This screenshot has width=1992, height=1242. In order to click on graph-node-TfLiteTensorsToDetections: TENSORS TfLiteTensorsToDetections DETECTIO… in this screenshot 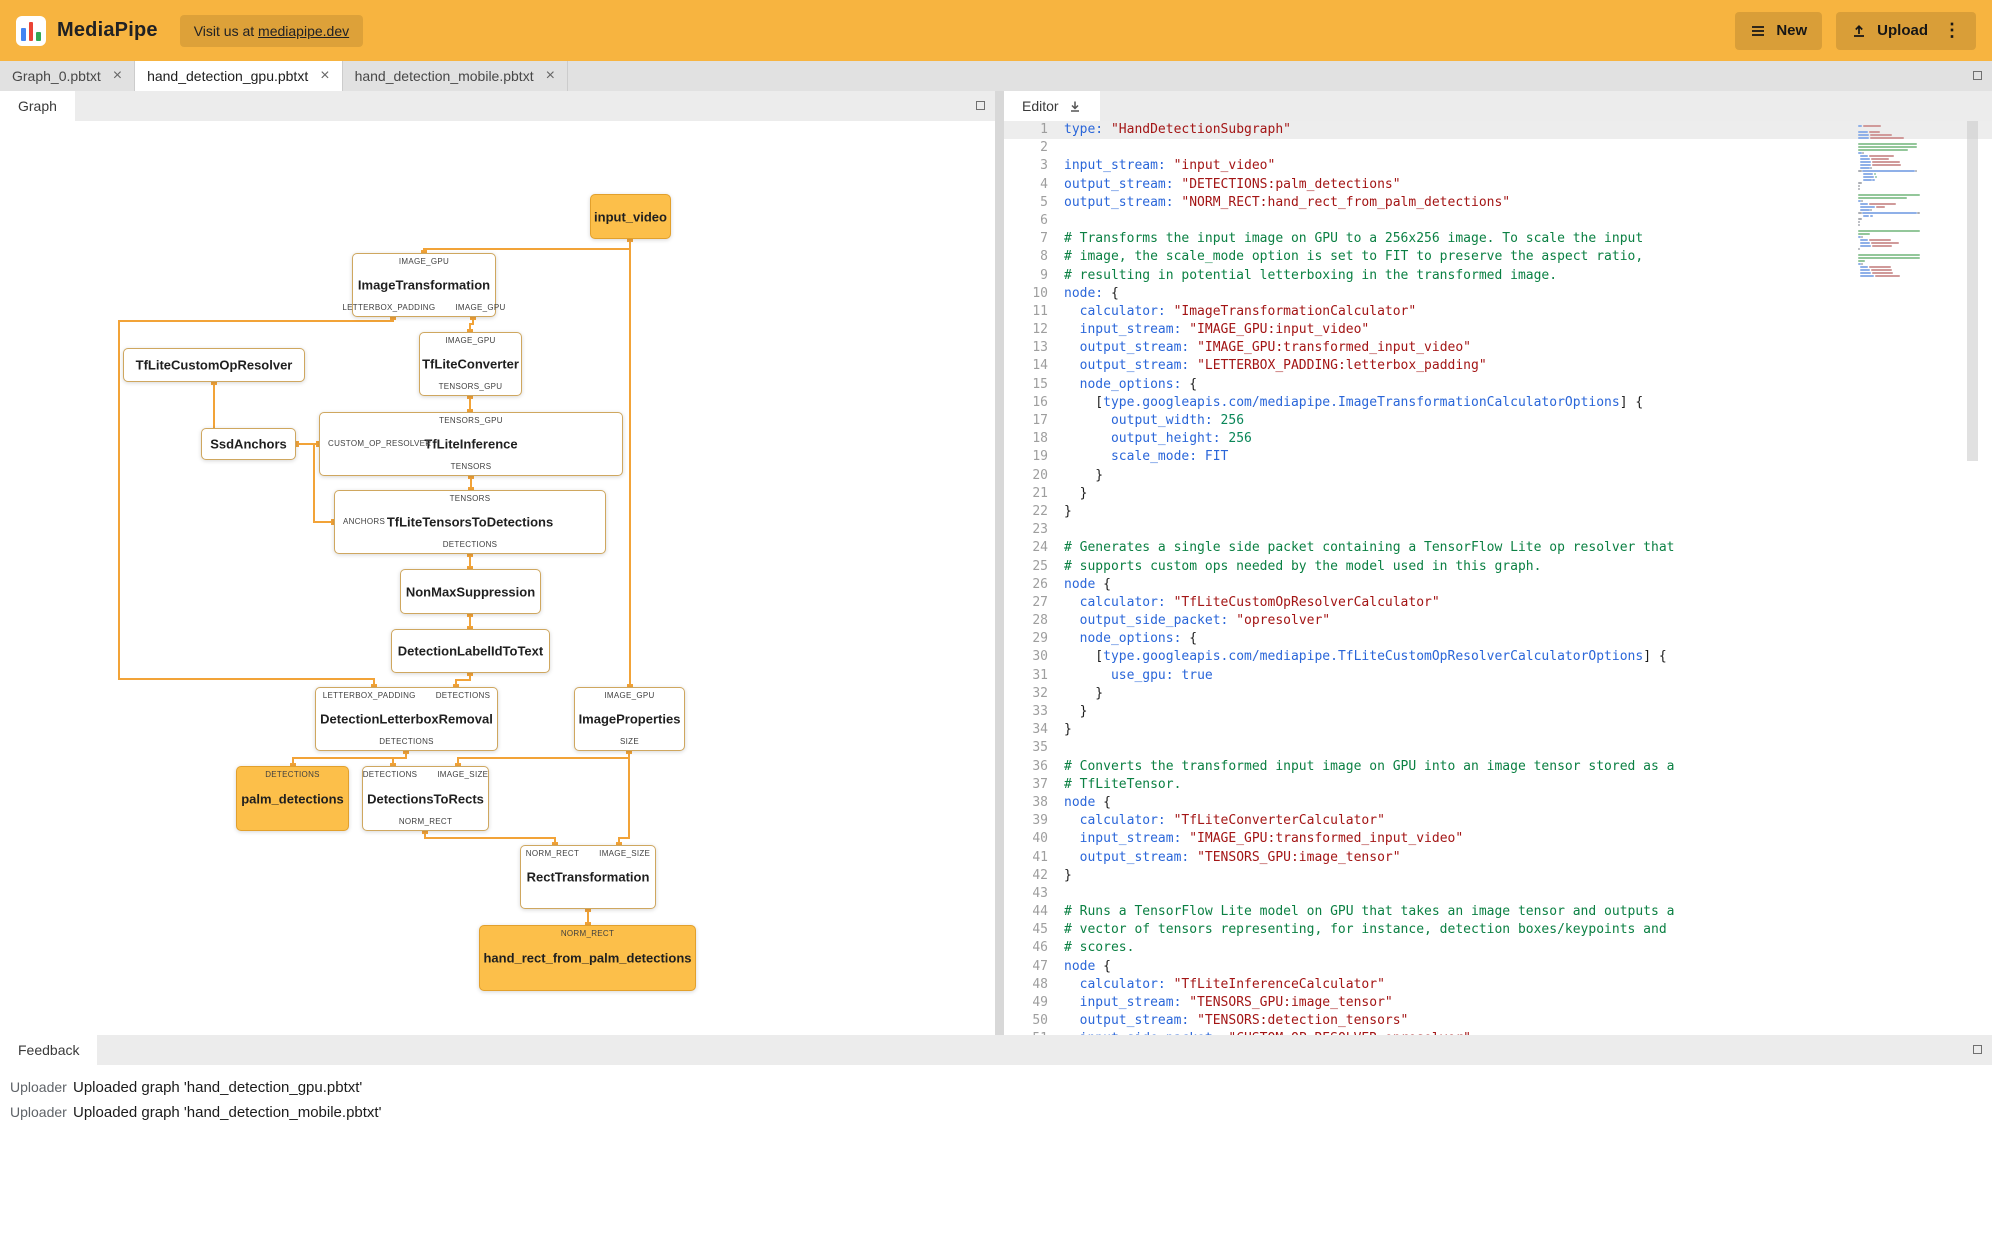, I will do `click(470, 522)`.